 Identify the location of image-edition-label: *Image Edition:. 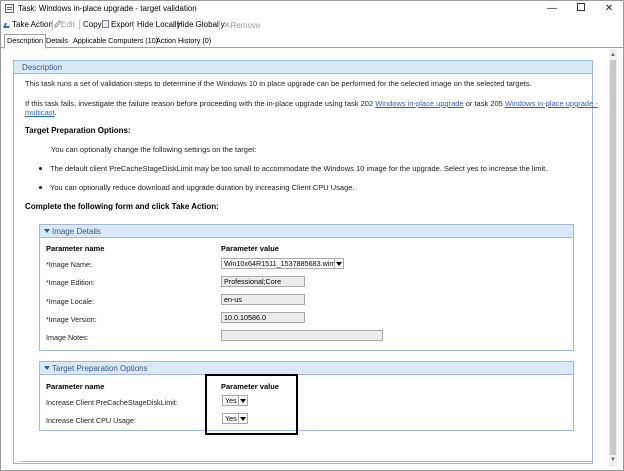
(70, 282).